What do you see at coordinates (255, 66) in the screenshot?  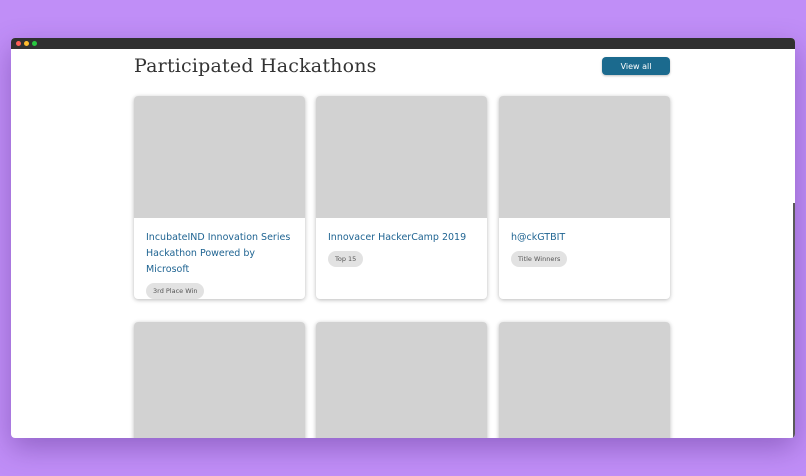 I see `section-title: Participated Hackathons` at bounding box center [255, 66].